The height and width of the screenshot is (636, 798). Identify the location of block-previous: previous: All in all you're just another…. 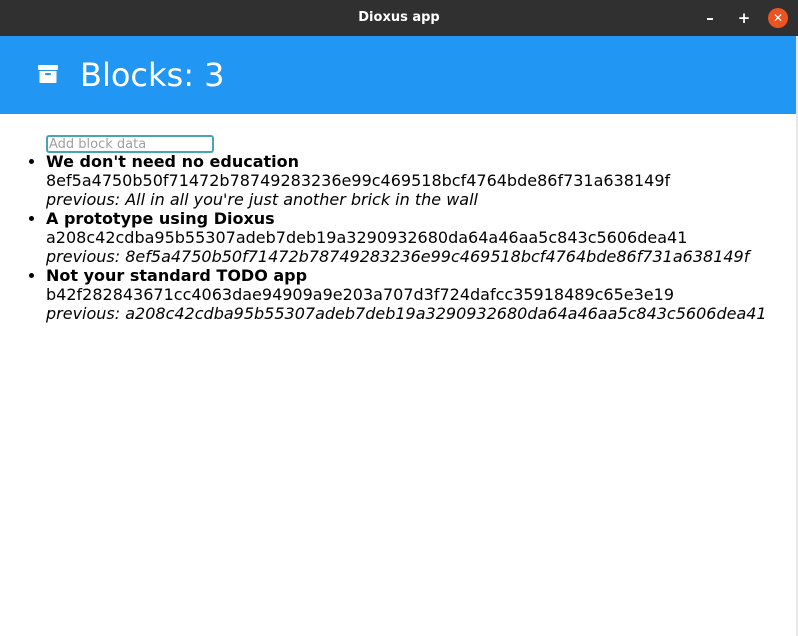
(262, 199).